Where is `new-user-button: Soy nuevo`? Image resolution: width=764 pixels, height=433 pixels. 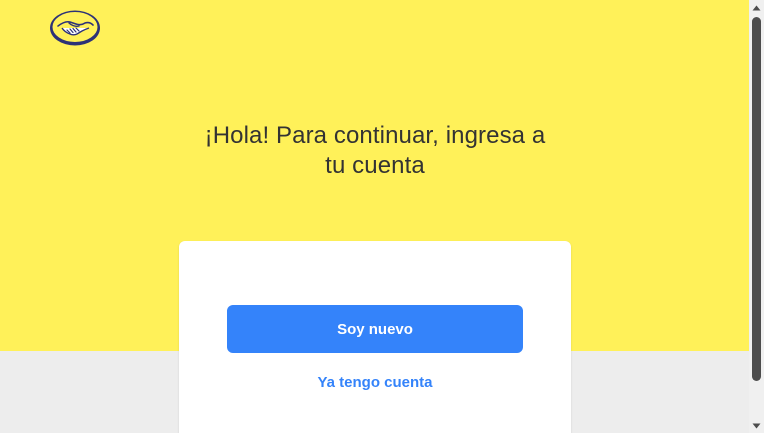
new-user-button: Soy nuevo is located at coordinates (375, 329).